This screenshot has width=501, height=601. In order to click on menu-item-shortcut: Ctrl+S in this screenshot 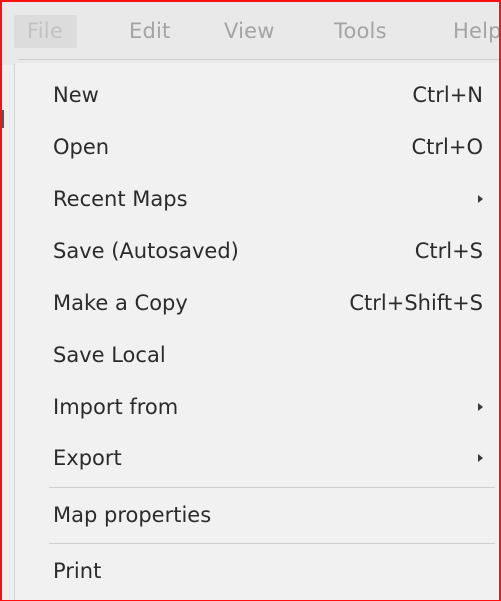, I will do `click(448, 251)`.